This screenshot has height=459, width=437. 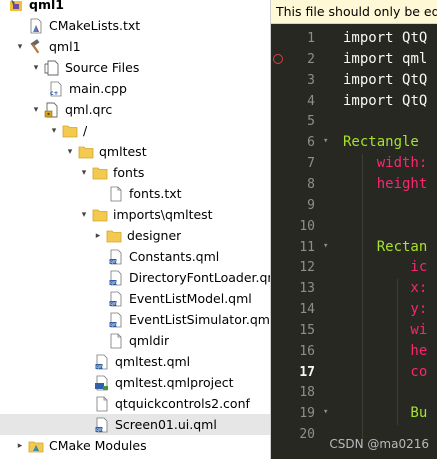 I want to click on tree-item-label: qtquickcontrols2.conf, so click(x=182, y=403).